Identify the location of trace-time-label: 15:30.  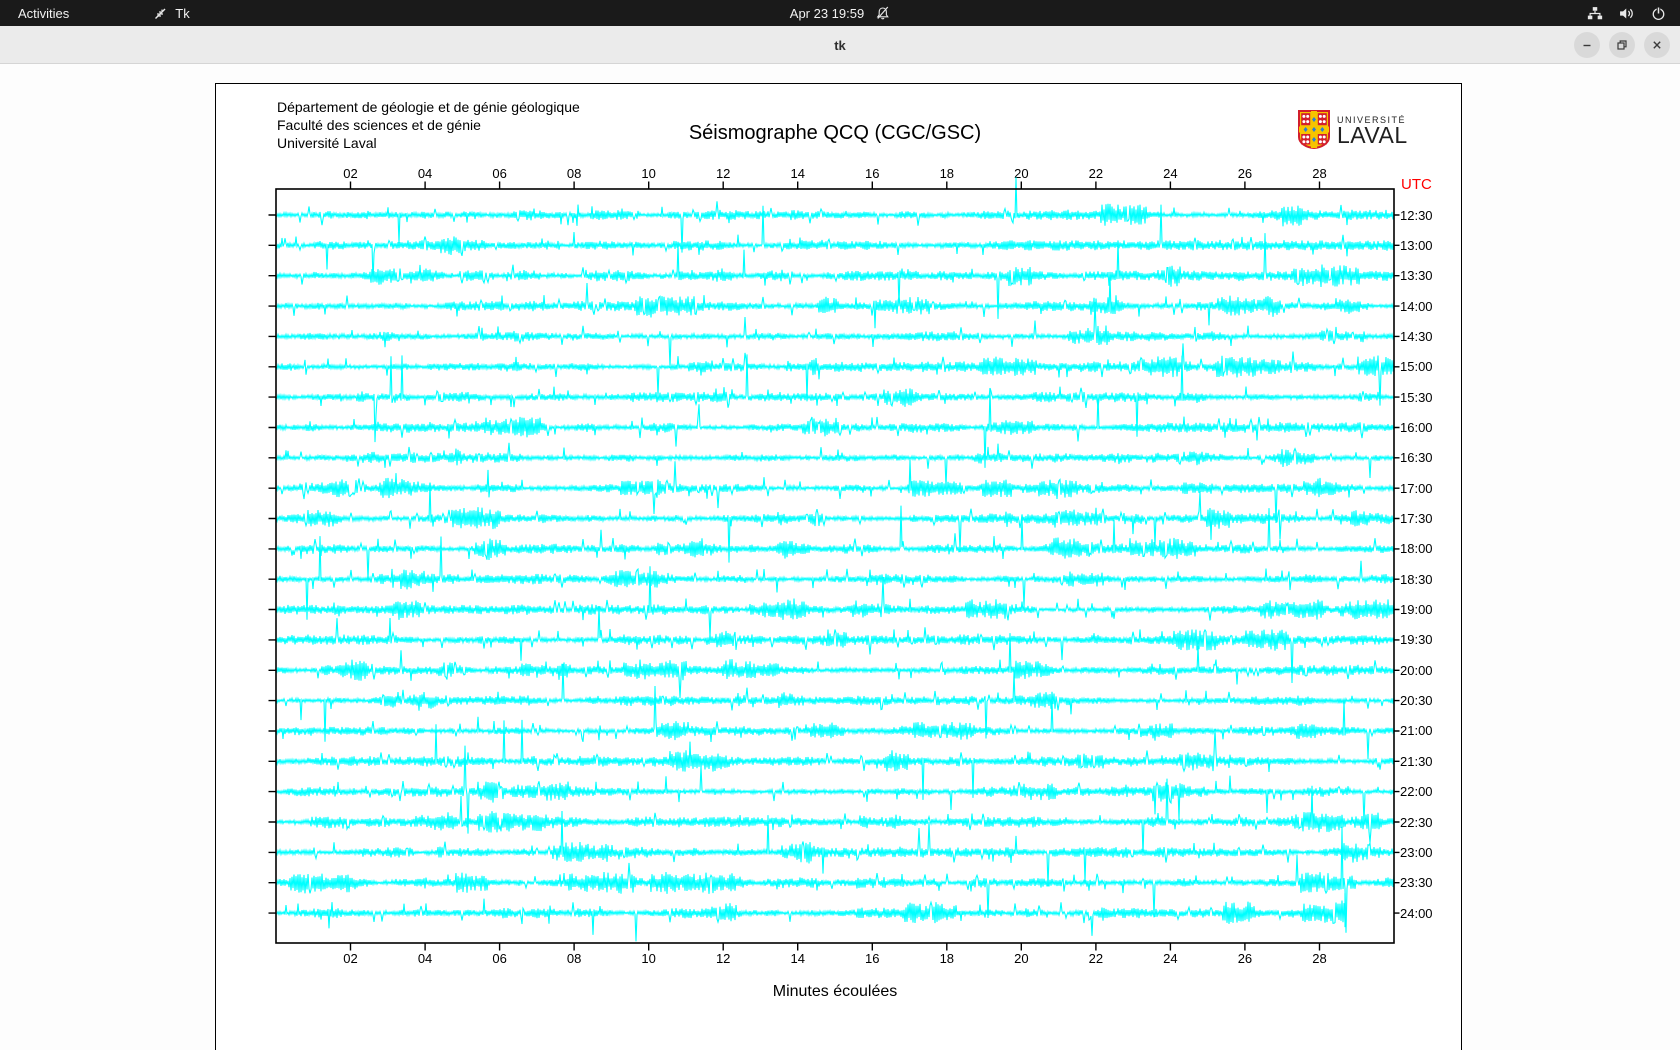
(1416, 397).